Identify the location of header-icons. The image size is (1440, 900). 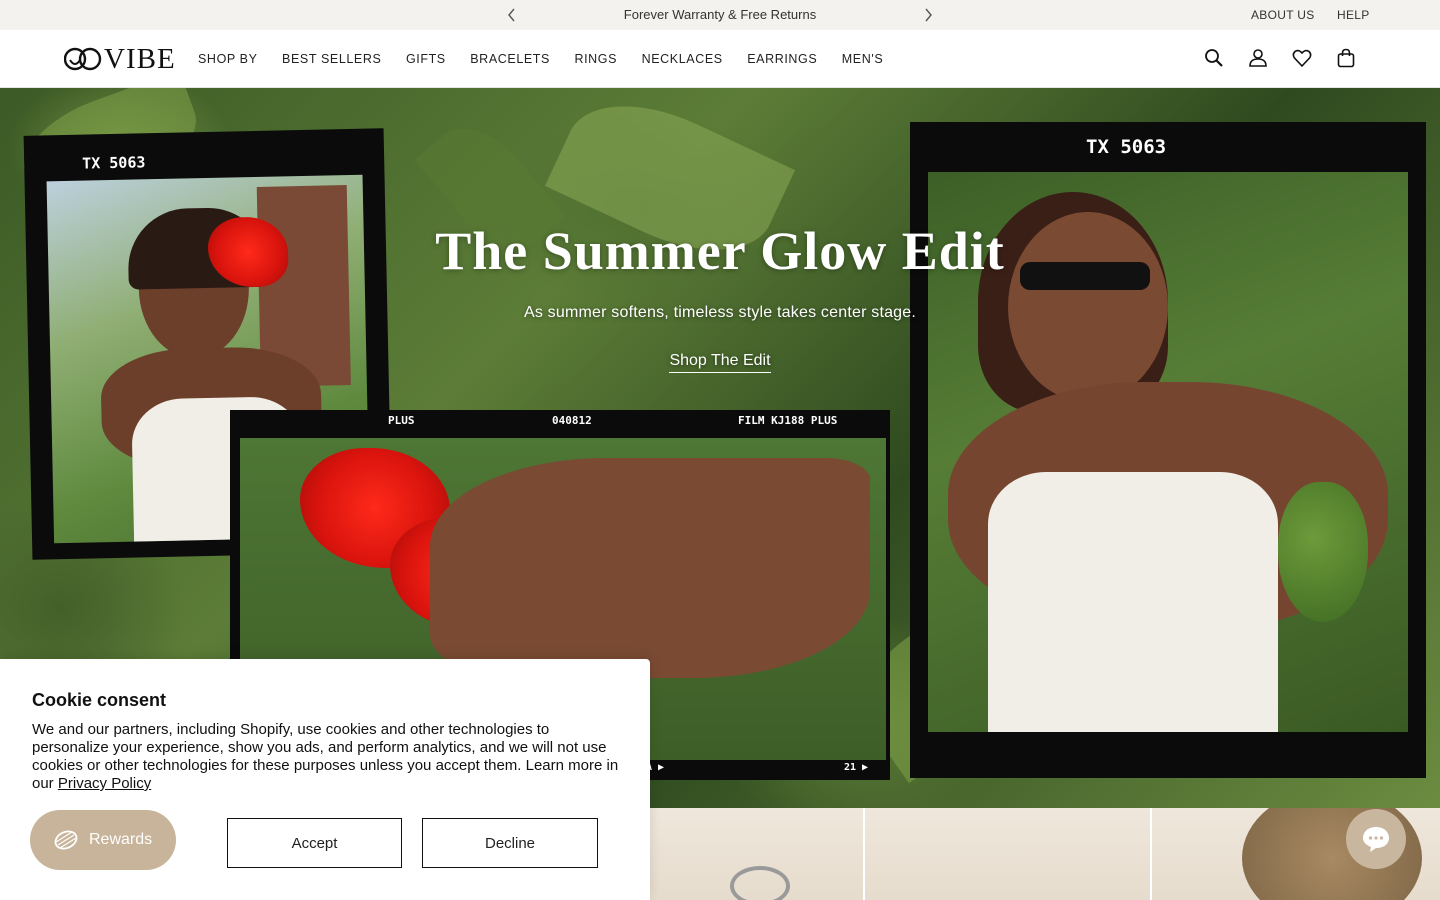
(1280, 58).